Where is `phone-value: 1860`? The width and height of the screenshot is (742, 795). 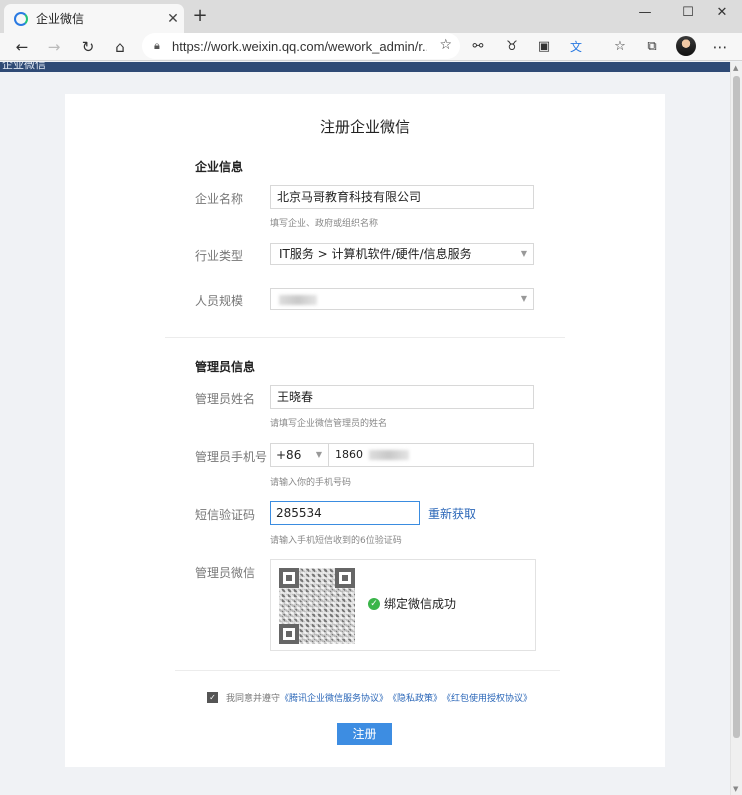 phone-value: 1860 is located at coordinates (349, 454).